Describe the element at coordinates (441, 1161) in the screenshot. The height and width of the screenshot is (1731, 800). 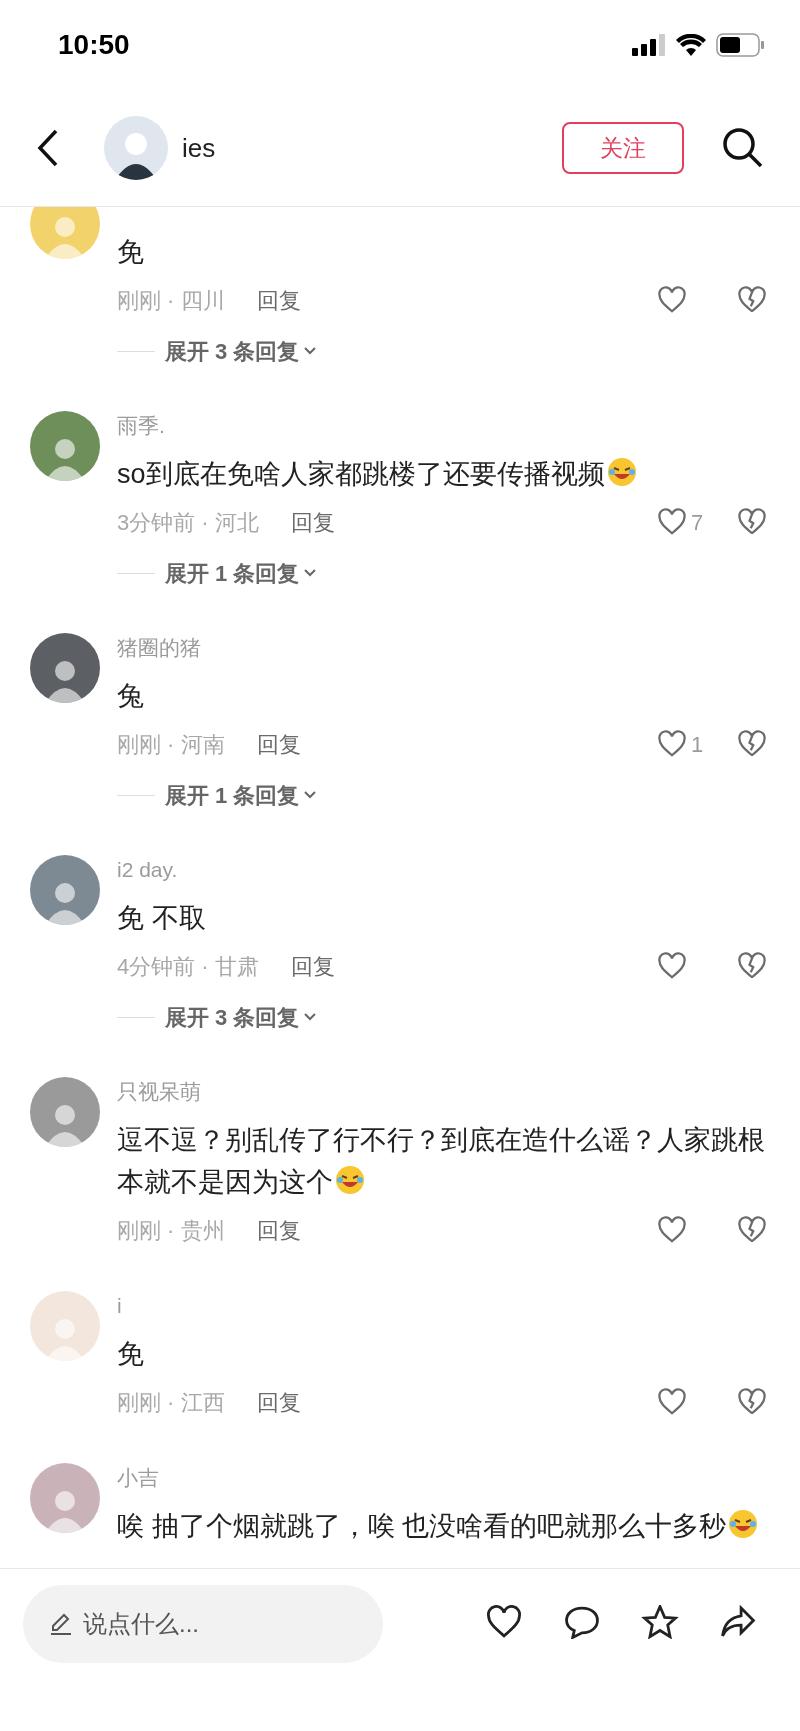
I see `comment-text: 逗不逗？别乱传了行不行？到底在造什么谣？人家跳根本就不是因为这个` at that location.